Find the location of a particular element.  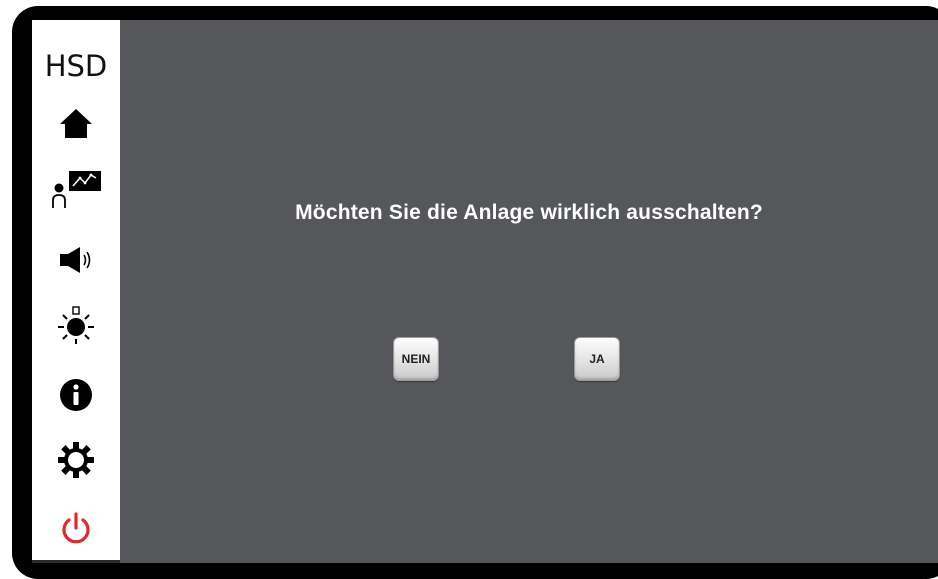

sidebar-item-power is located at coordinates (76, 529).